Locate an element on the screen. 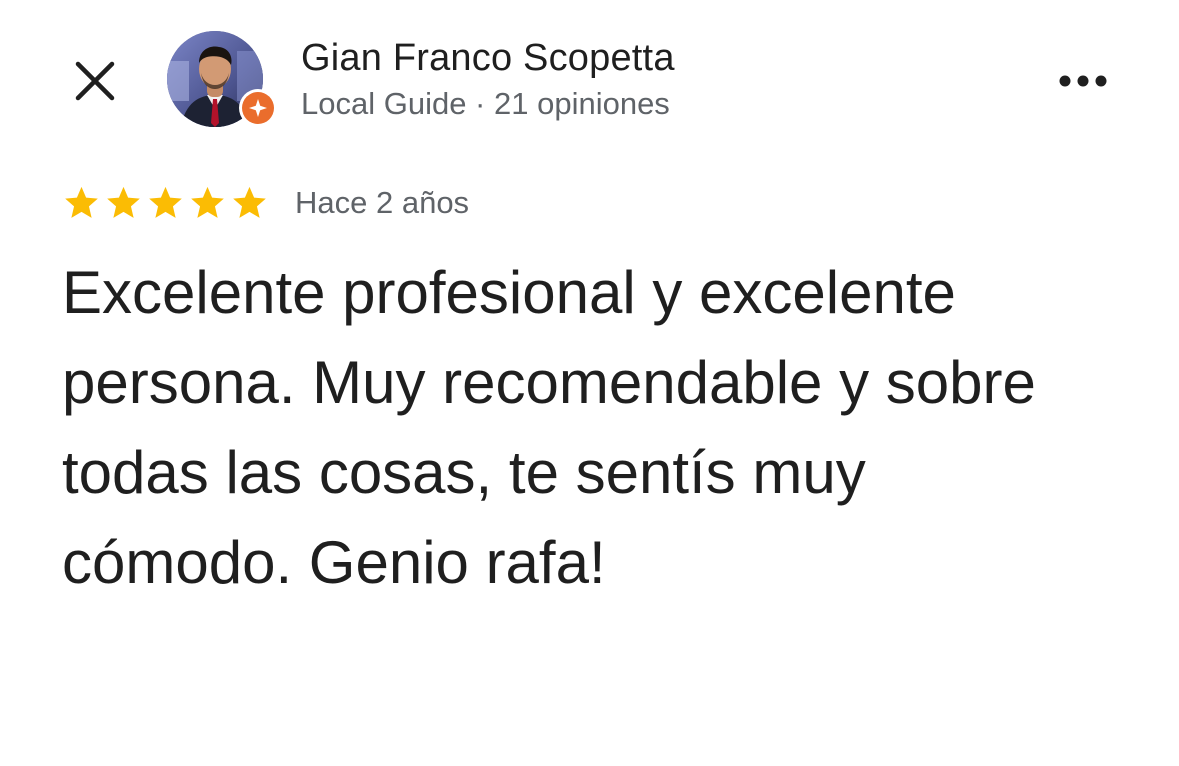 The height and width of the screenshot is (766, 1179). close-icon is located at coordinates (95, 81).